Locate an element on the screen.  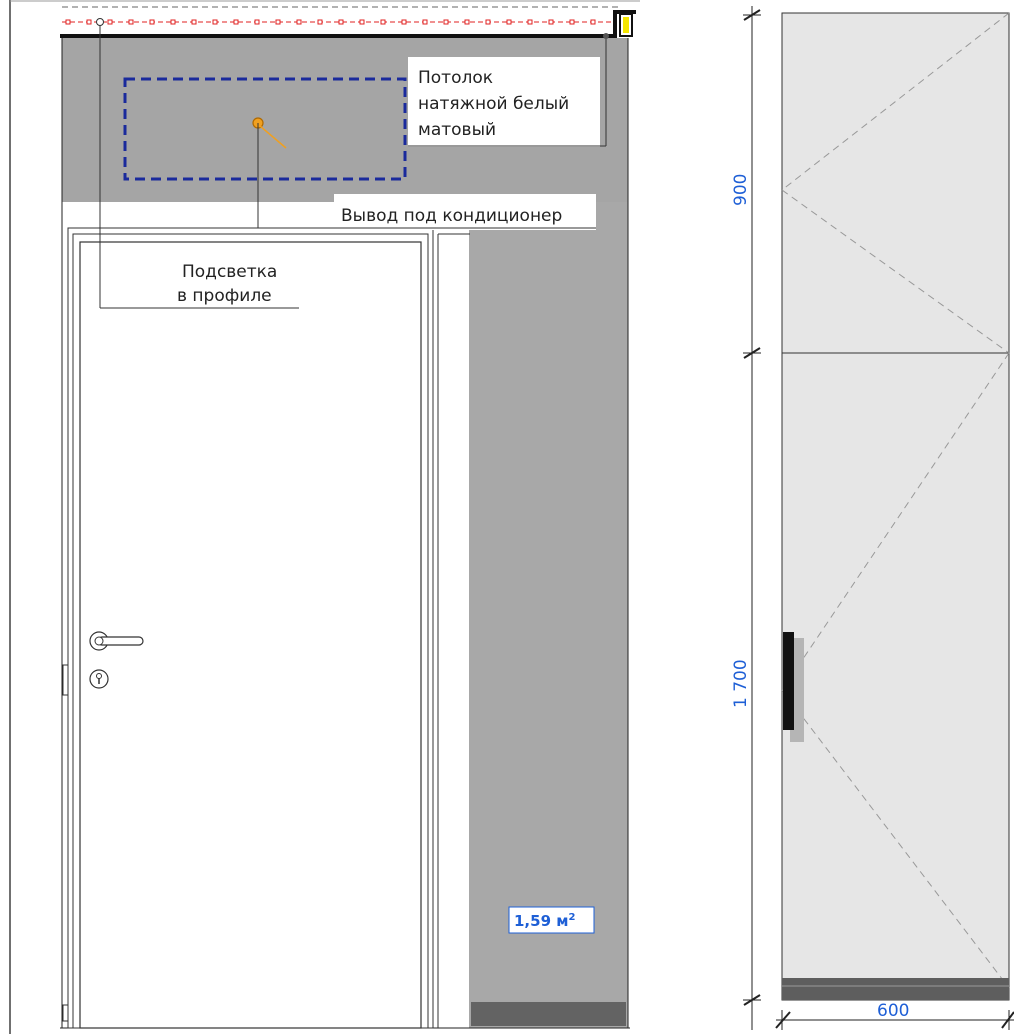
area-superscript: 2 is located at coordinates (572, 917).